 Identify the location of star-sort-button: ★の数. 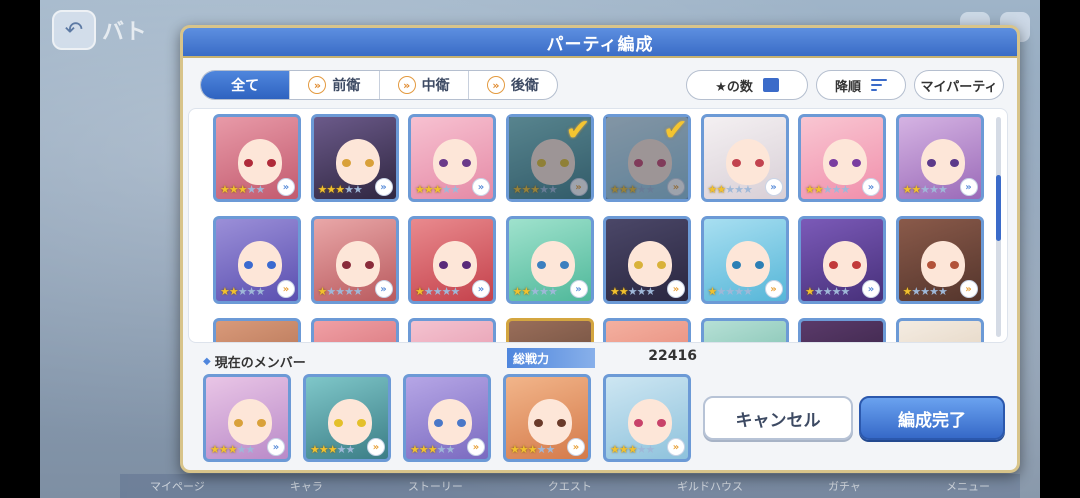
(747, 85).